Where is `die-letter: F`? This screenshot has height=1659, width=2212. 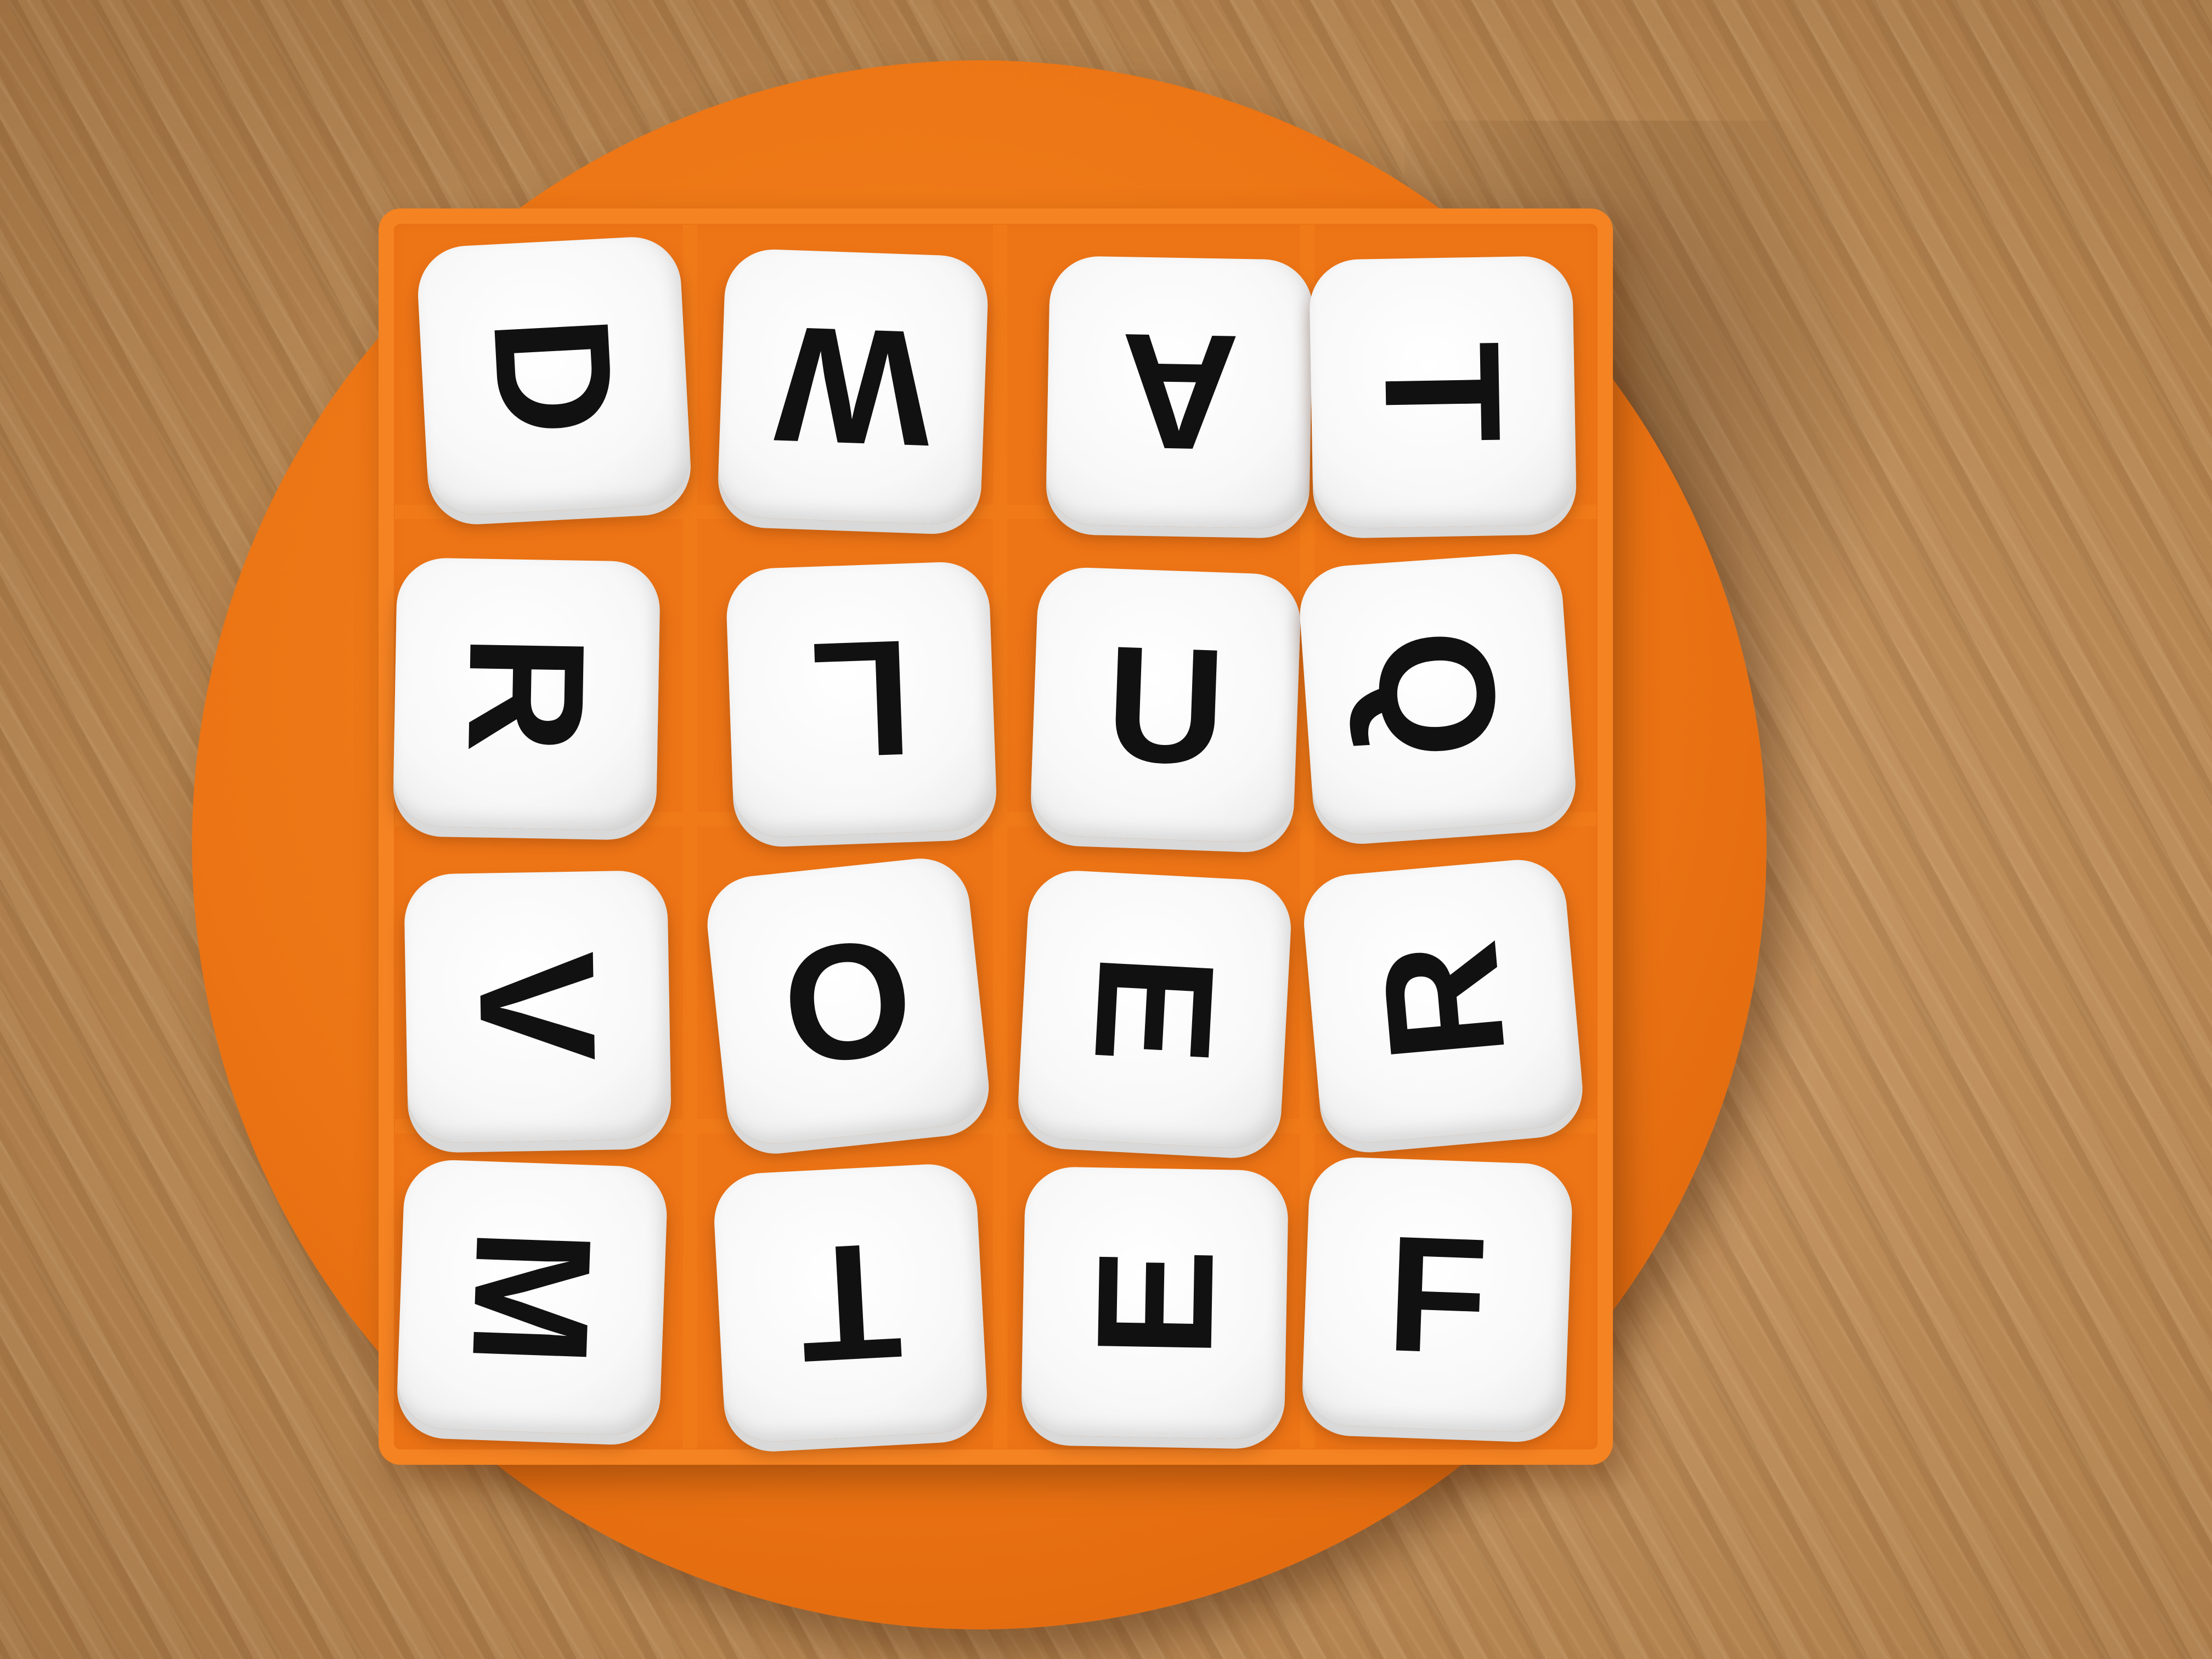 die-letter: F is located at coordinates (1438, 1294).